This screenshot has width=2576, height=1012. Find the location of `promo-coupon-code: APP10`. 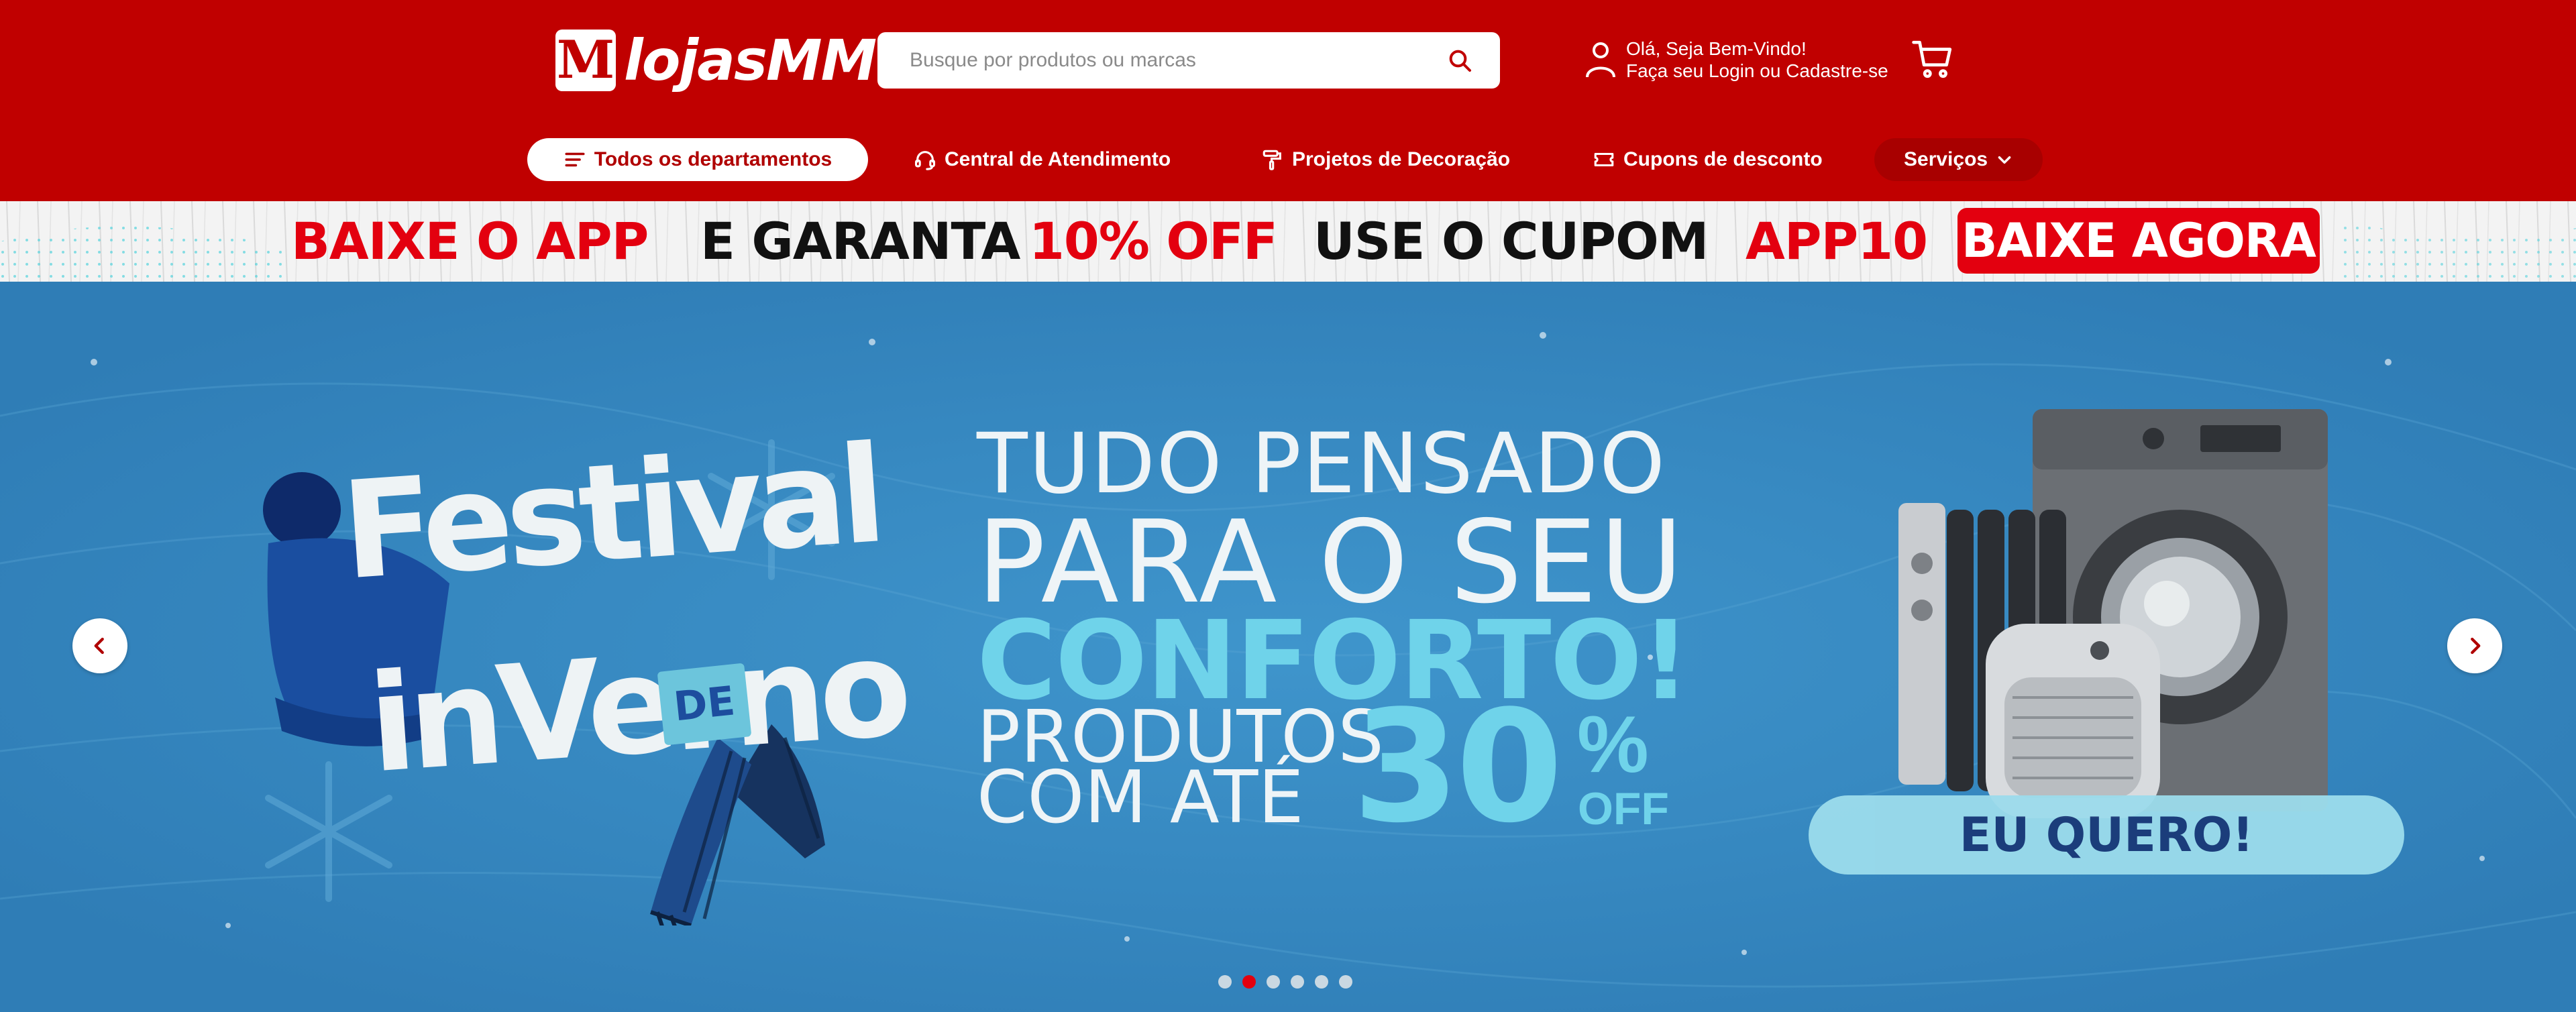

promo-coupon-code: APP10 is located at coordinates (1837, 241).